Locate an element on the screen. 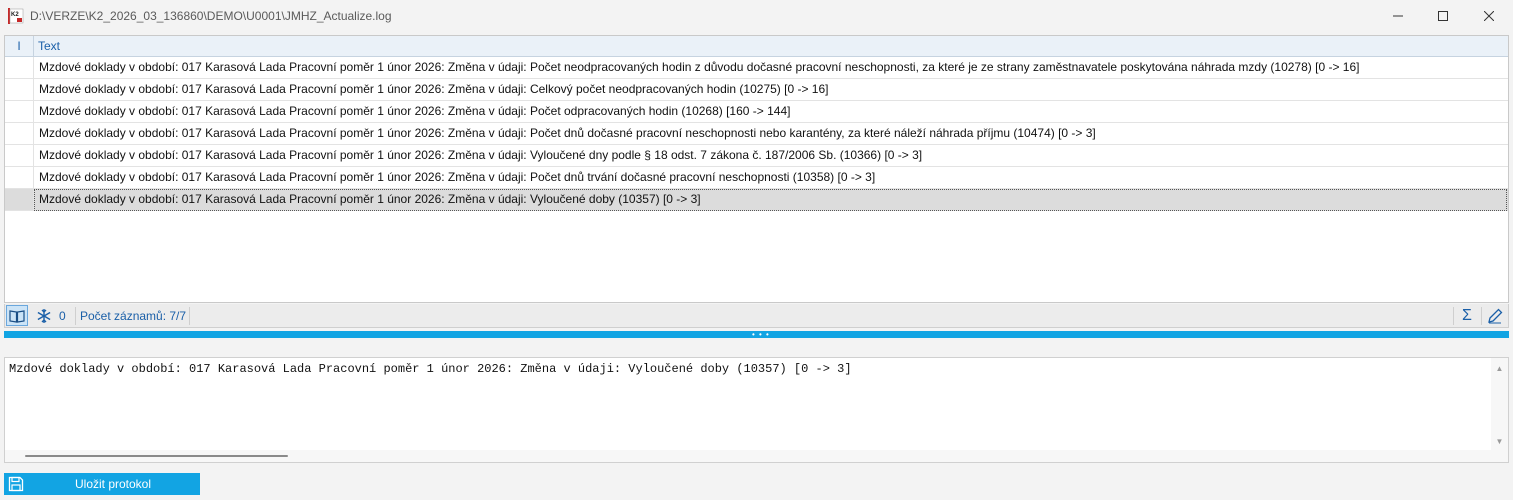  column-header-text: Text is located at coordinates (49, 46).